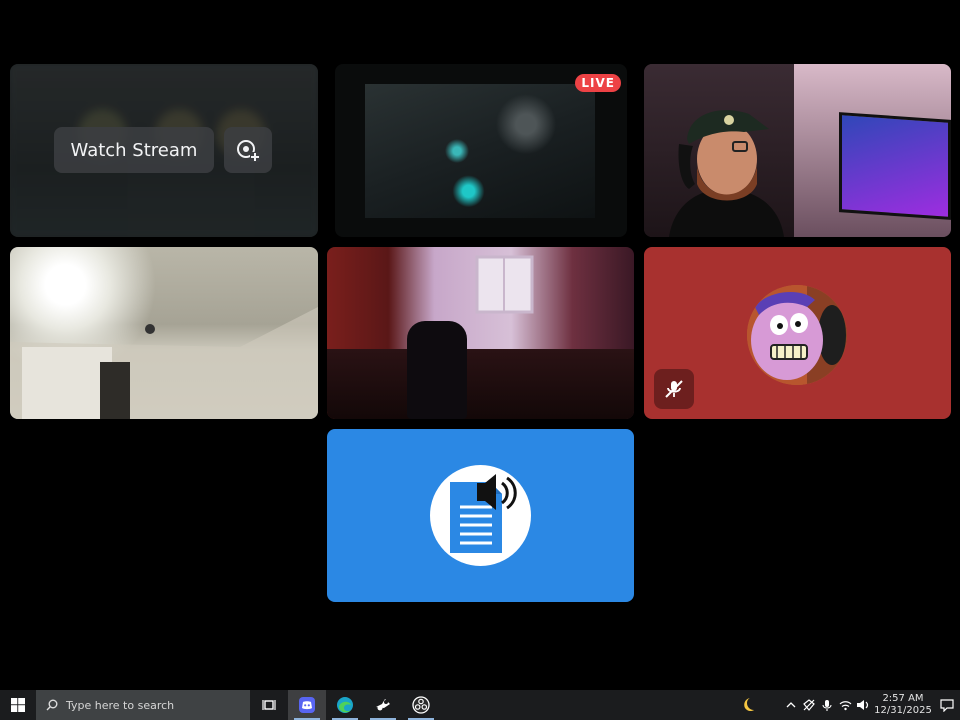  What do you see at coordinates (480, 333) in the screenshot?
I see `webcam-tile-bedroom` at bounding box center [480, 333].